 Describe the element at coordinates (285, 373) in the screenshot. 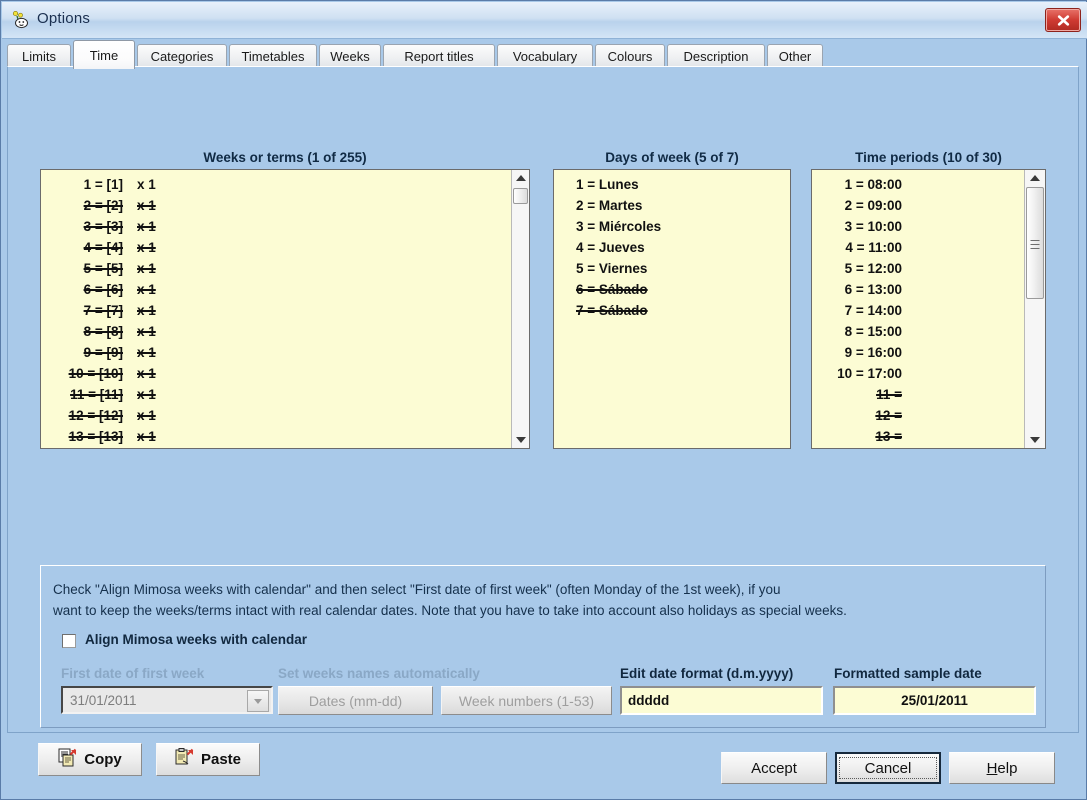

I see `list-item: 10 = [10] x 1` at that location.